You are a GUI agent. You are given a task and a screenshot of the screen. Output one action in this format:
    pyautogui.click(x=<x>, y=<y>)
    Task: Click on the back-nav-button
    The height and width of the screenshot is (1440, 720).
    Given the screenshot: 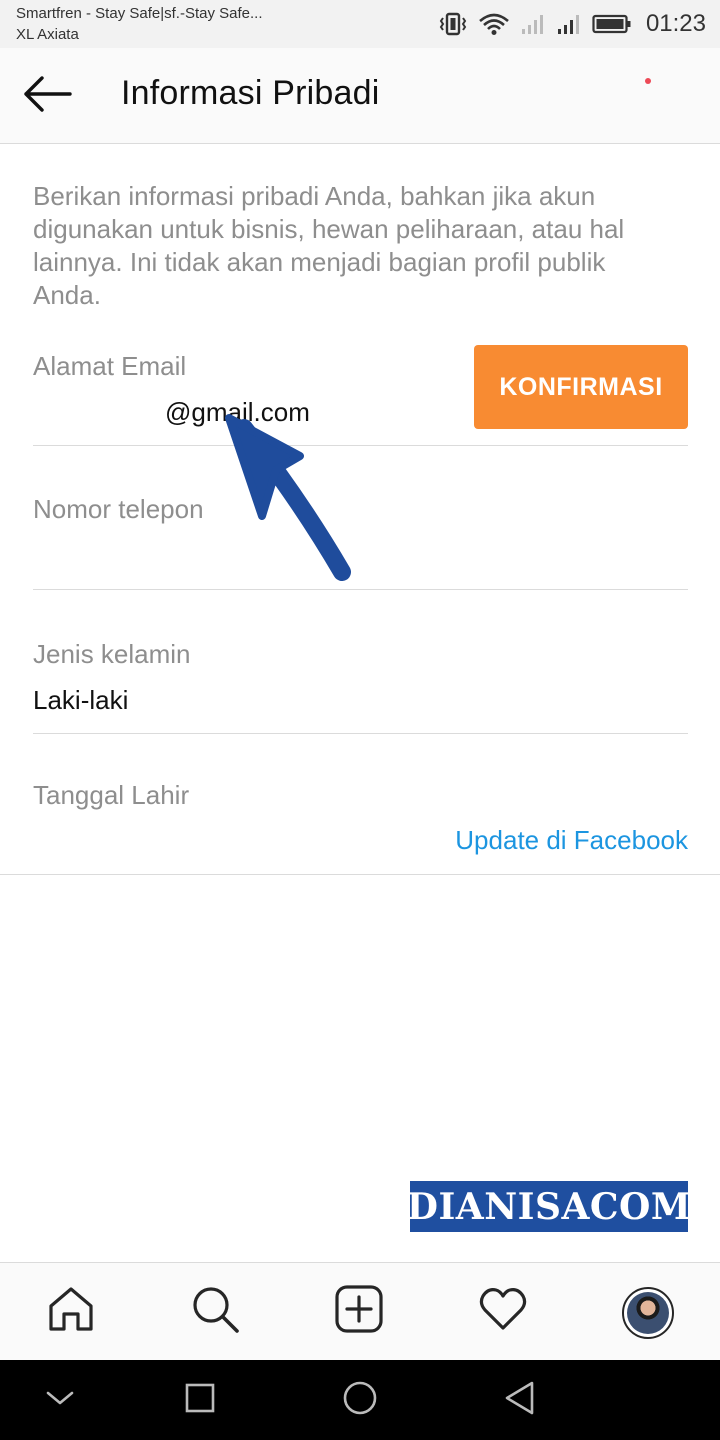 What is the action you would take?
    pyautogui.click(x=520, y=1400)
    